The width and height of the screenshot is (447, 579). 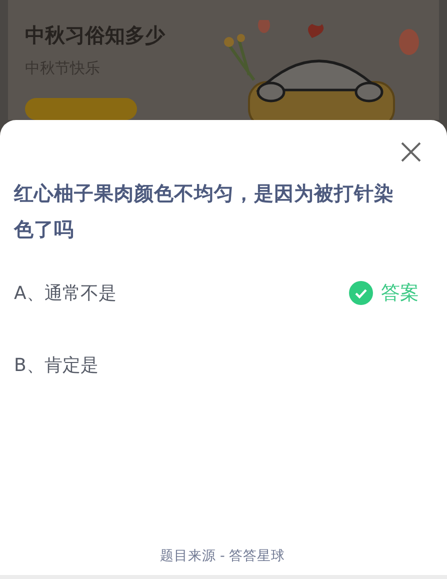 I want to click on answer-label: 答案, so click(x=400, y=293).